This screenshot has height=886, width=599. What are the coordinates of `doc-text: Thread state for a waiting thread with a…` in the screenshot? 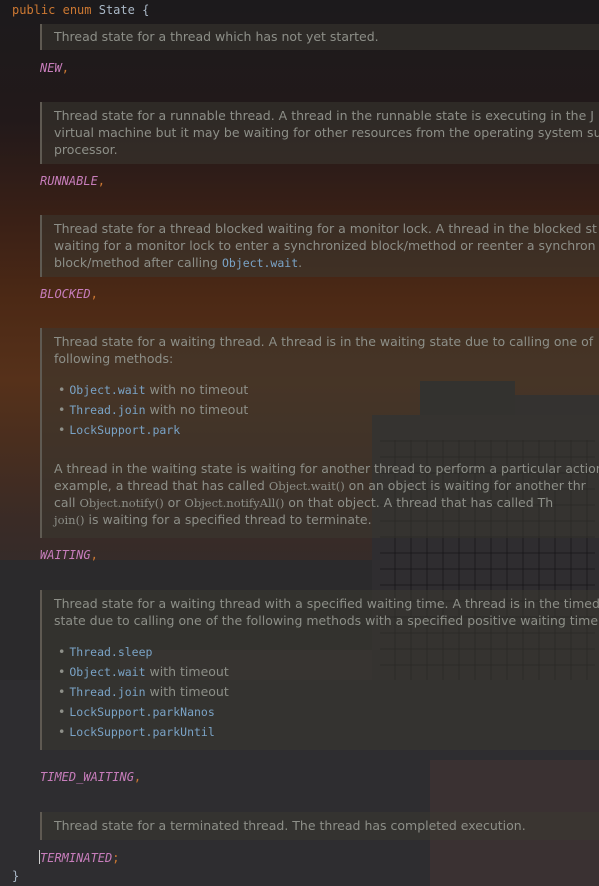 It's located at (326, 603).